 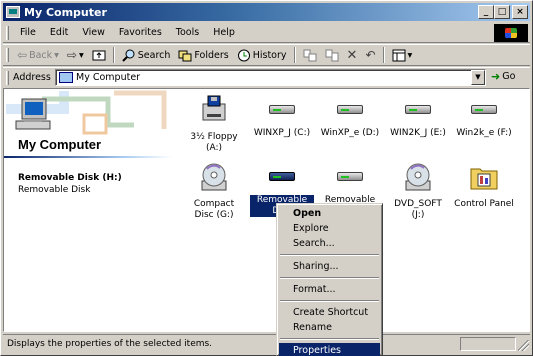 I want to click on panel-title: My Computer, so click(x=60, y=144).